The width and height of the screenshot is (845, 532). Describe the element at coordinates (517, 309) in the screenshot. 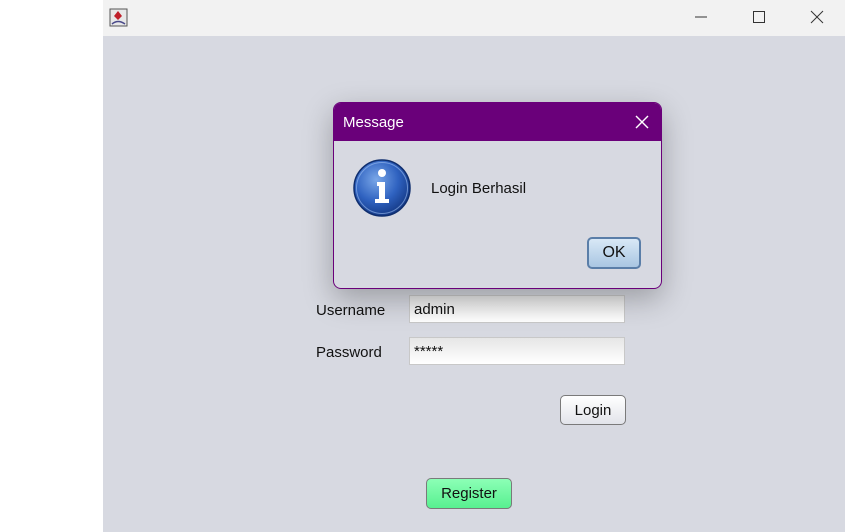

I see `username-input: admin` at that location.